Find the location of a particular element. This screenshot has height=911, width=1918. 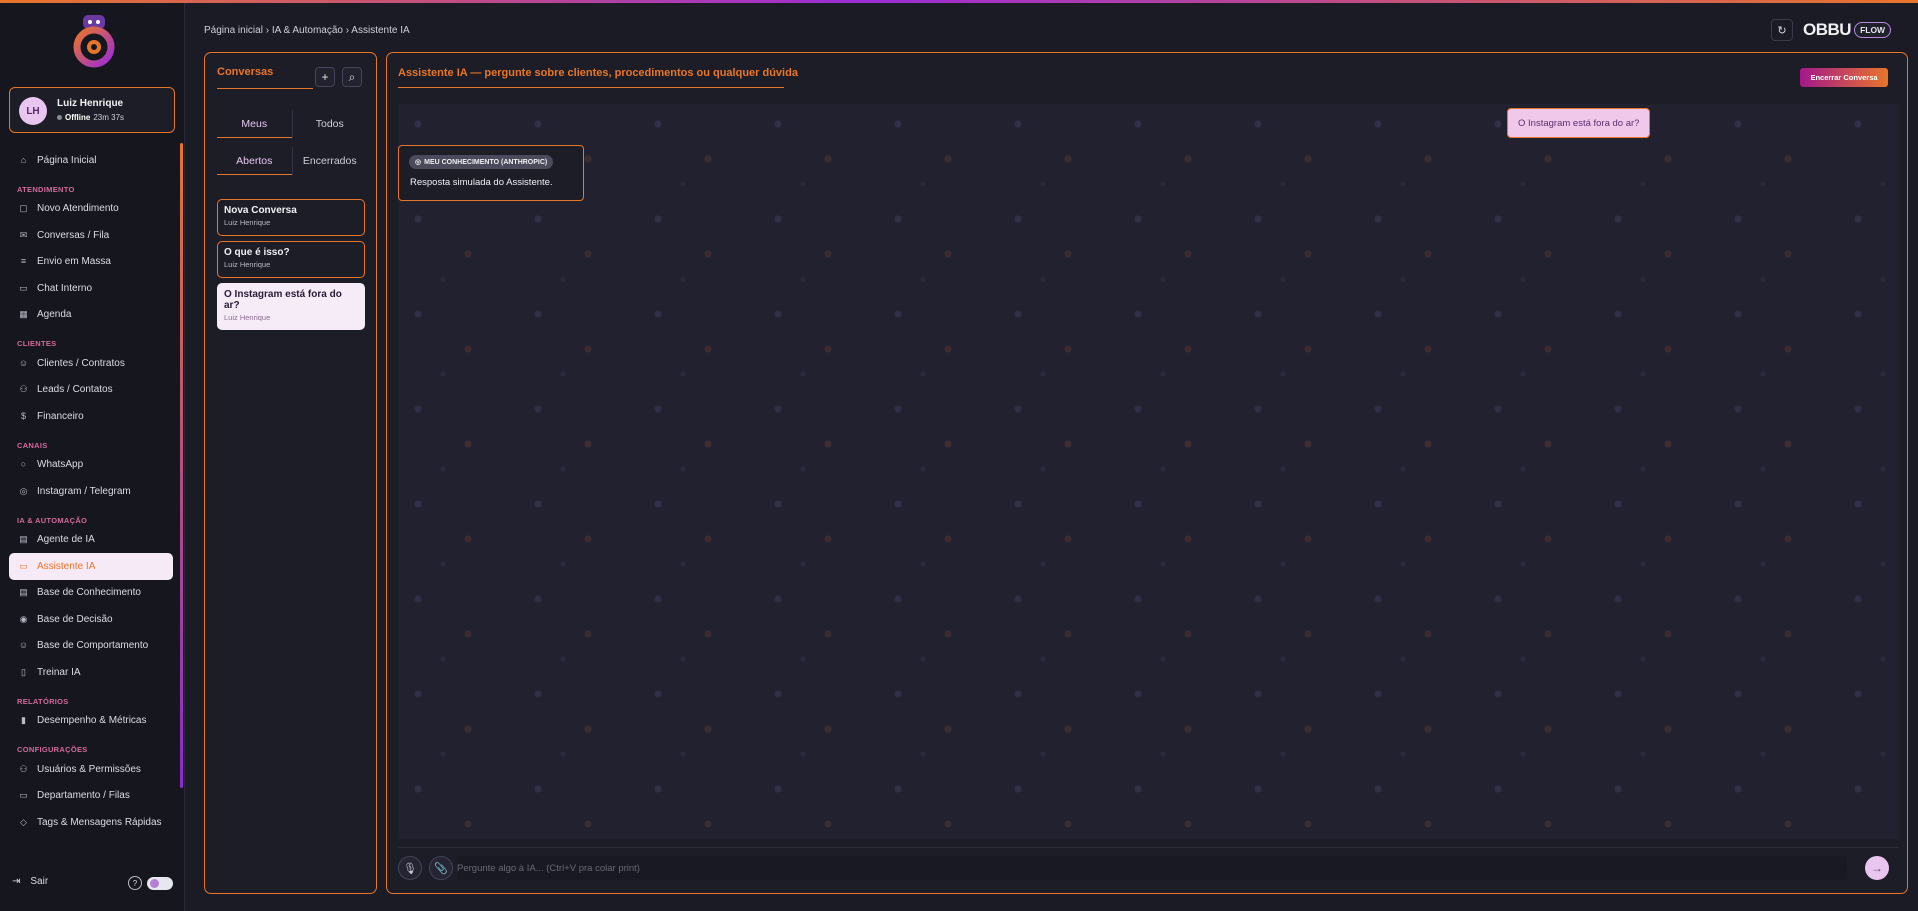

robot-icon: ▤ is located at coordinates (23, 539).